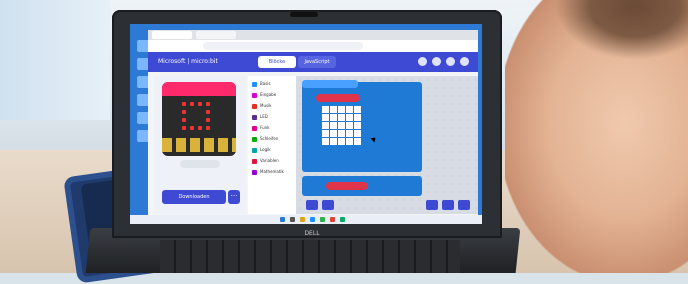 The image size is (688, 284). What do you see at coordinates (342, 126) in the screenshot?
I see `led-pattern-block` at bounding box center [342, 126].